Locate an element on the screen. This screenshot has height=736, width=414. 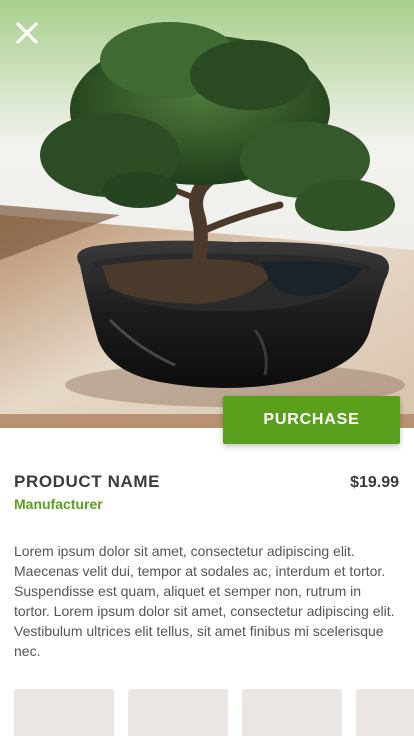
close-icon is located at coordinates (27, 33).